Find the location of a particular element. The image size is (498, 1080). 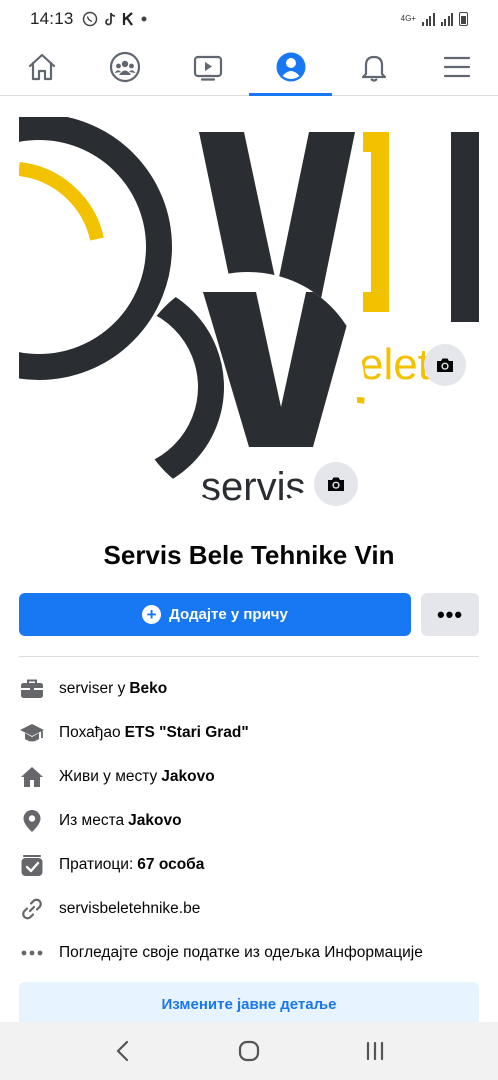

bell-icon is located at coordinates (373, 68).